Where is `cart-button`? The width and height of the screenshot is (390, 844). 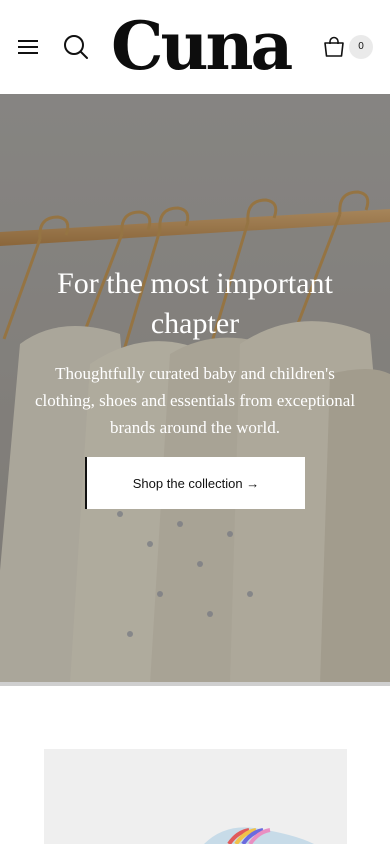
cart-button is located at coordinates (334, 47).